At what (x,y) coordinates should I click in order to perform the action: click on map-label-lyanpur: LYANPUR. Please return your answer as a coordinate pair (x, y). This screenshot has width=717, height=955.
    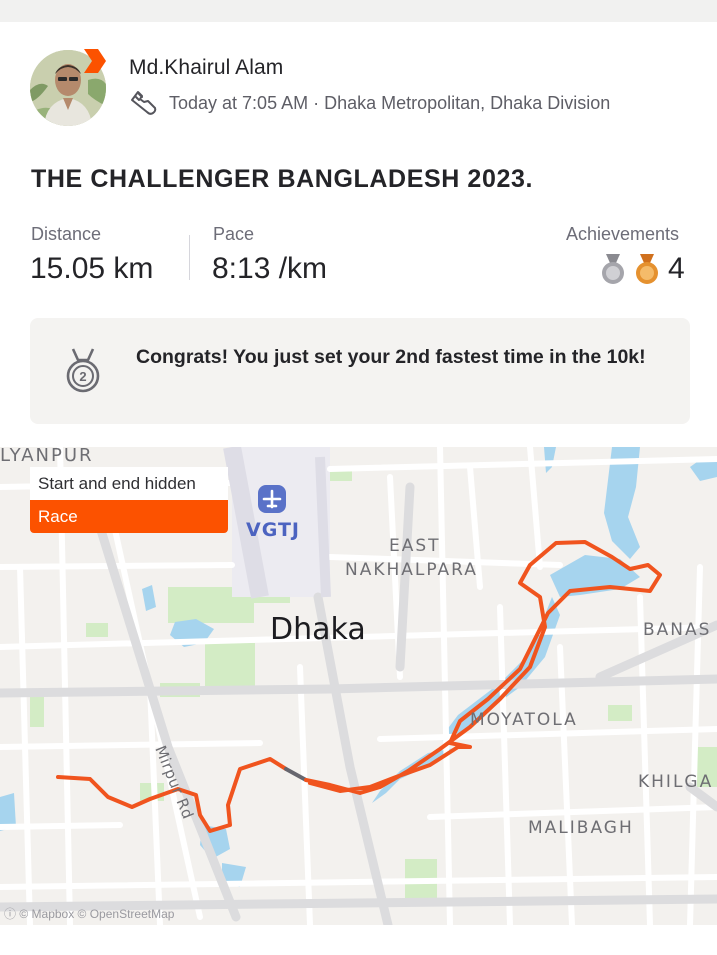
    Looking at the image, I should click on (47, 456).